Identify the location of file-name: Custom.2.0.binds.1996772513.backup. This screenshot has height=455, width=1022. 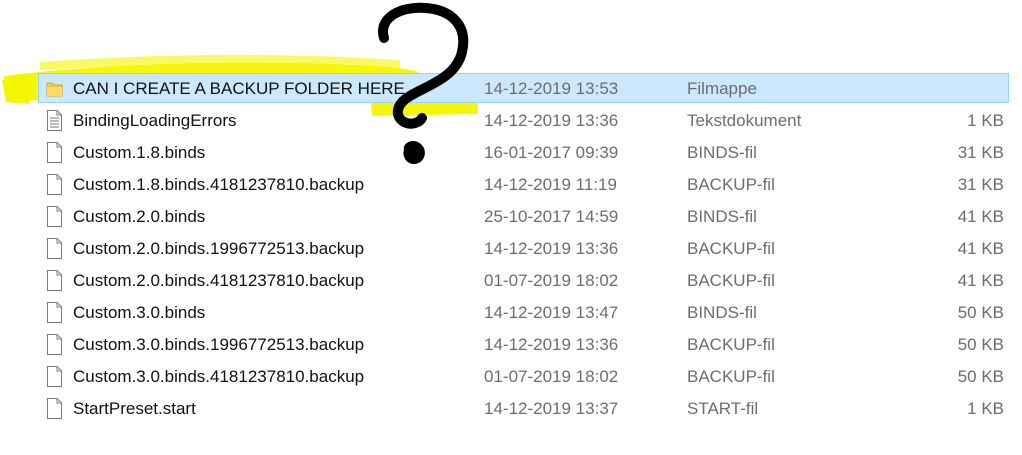
(219, 248).